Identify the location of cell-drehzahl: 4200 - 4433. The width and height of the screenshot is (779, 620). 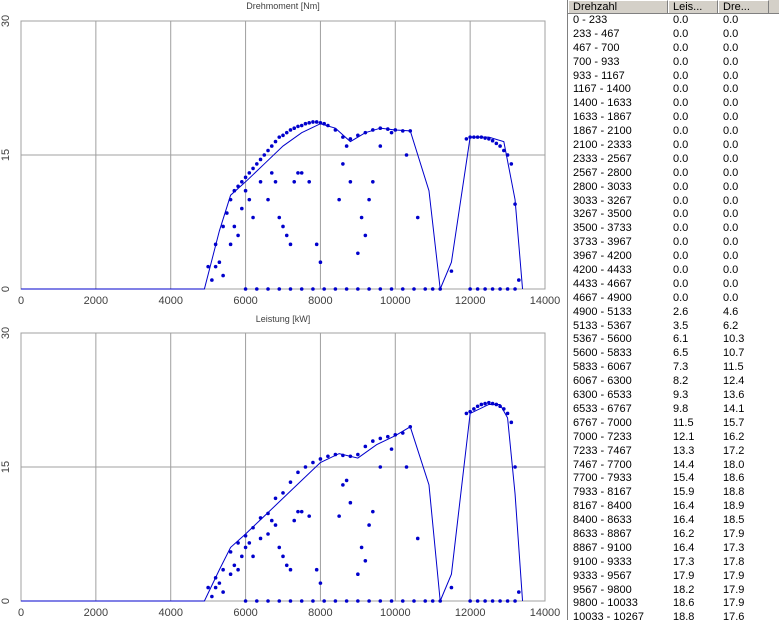
(602, 270).